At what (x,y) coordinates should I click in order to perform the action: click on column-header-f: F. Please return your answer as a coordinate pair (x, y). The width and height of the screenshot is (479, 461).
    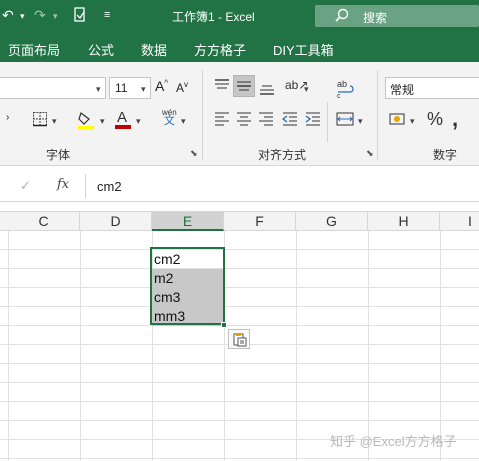
    Looking at the image, I should click on (260, 221).